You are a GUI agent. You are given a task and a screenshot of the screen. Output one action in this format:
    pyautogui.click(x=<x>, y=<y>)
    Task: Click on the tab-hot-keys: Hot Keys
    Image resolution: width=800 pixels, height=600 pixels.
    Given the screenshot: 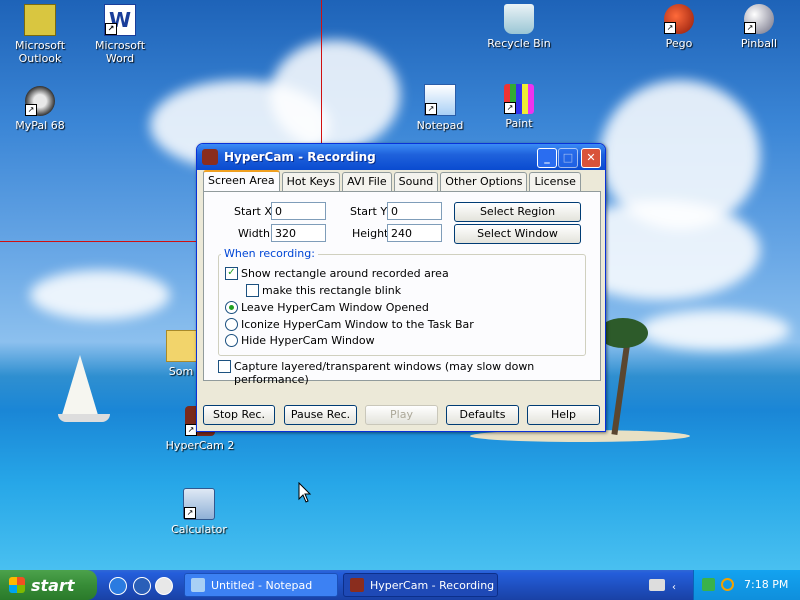 What is the action you would take?
    pyautogui.click(x=311, y=182)
    